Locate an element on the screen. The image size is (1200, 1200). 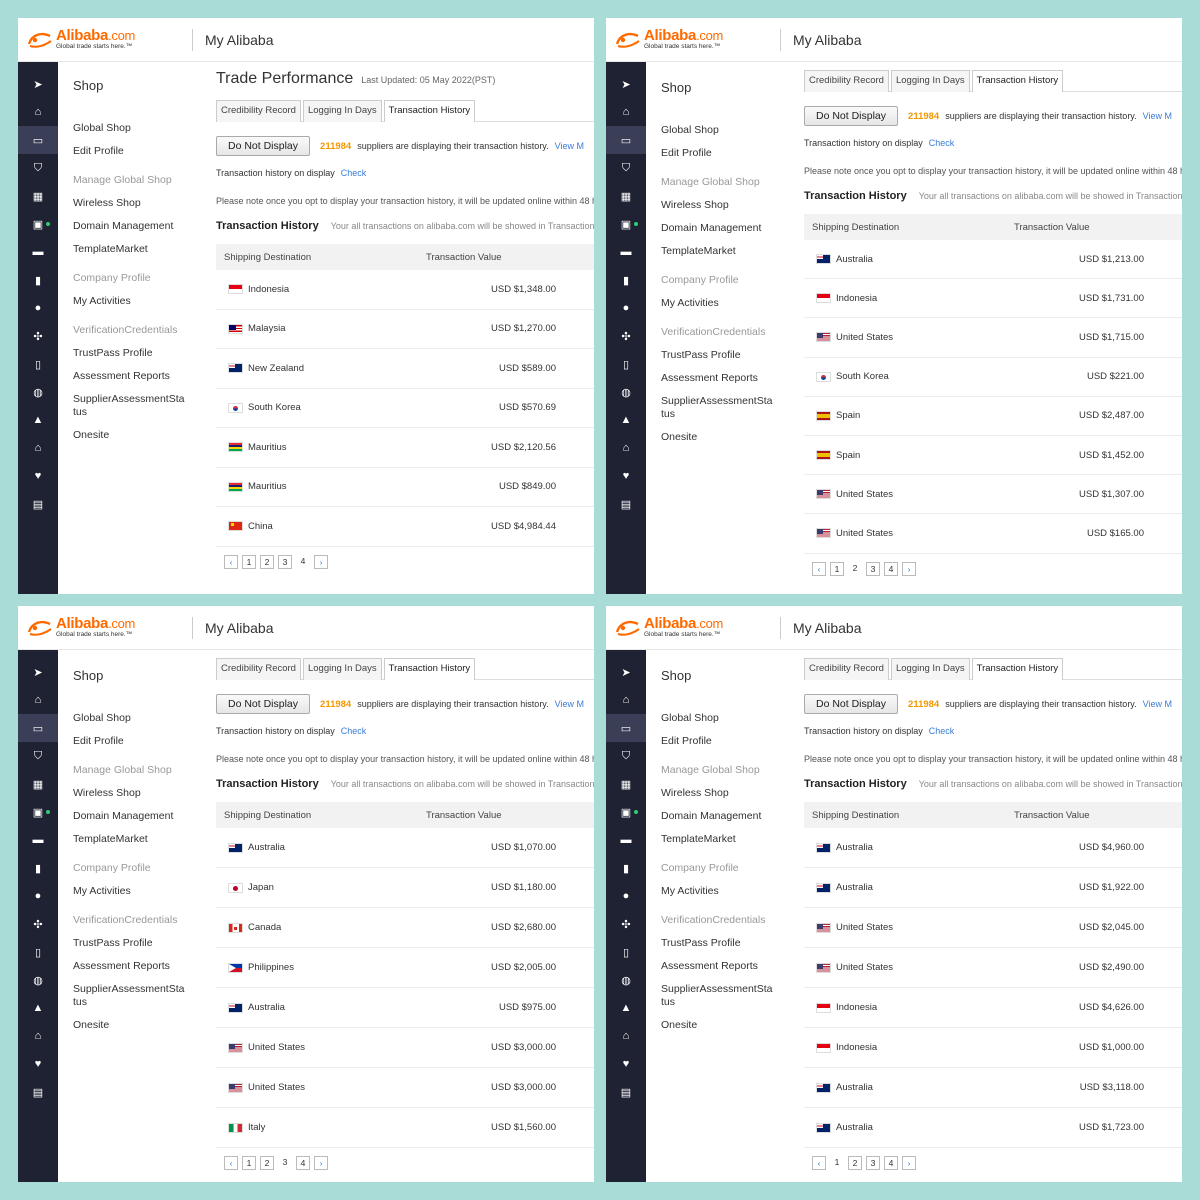
share-icon: ✣ is located at coordinates (626, 336).